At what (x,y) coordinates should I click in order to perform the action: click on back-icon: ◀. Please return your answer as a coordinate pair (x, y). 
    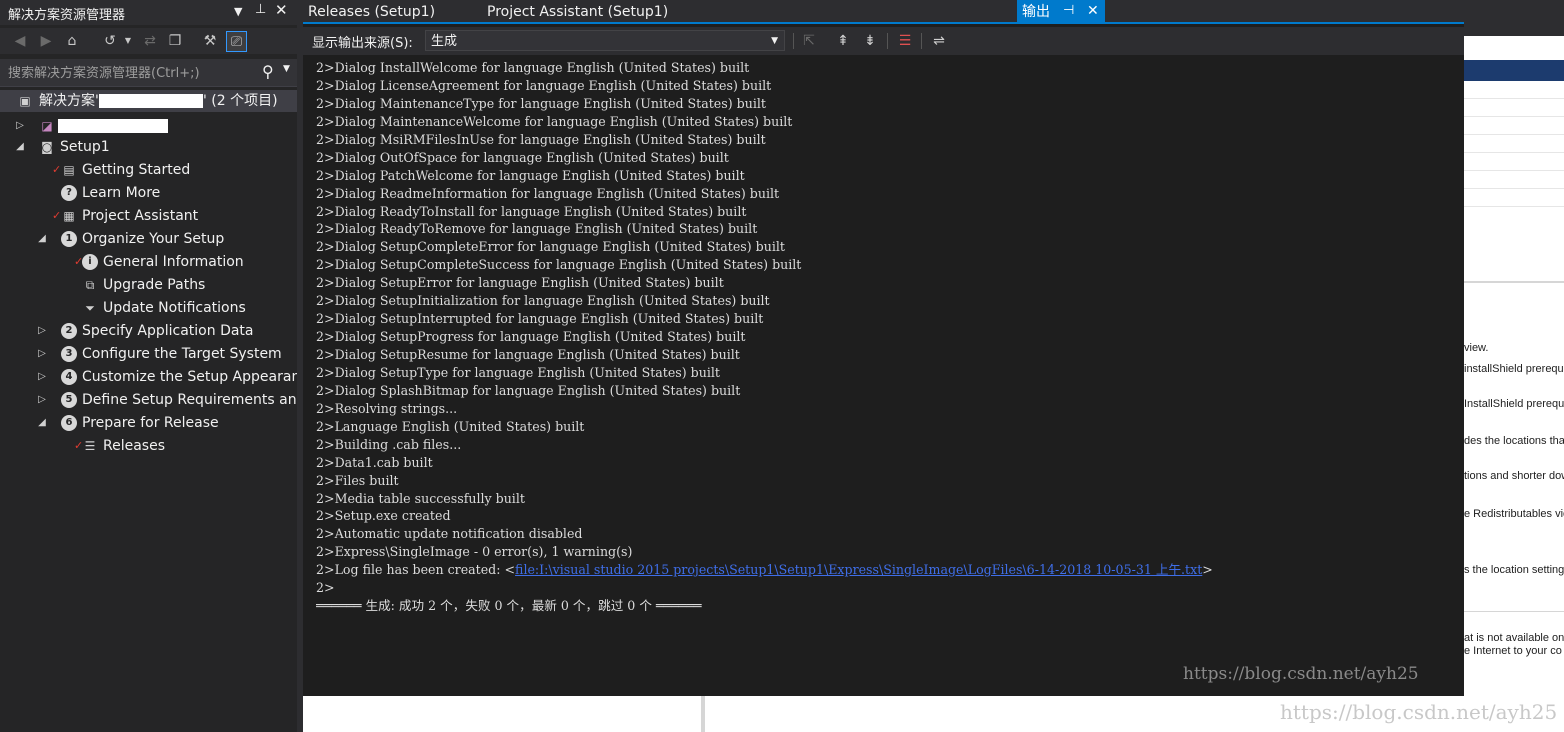
    Looking at the image, I should click on (20, 41).